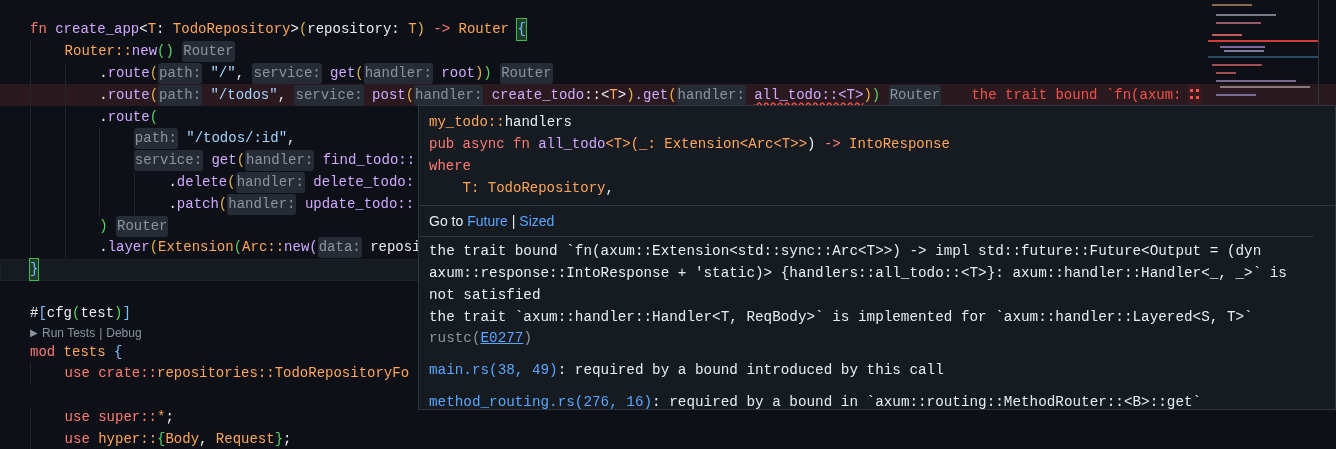 The image size is (1336, 449). What do you see at coordinates (161, 30) in the screenshot?
I see `code-text: :` at bounding box center [161, 30].